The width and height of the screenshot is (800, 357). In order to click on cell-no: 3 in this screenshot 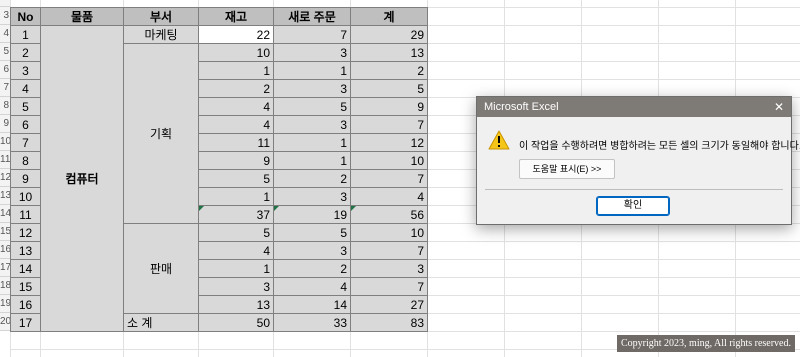, I will do `click(25, 70)`.